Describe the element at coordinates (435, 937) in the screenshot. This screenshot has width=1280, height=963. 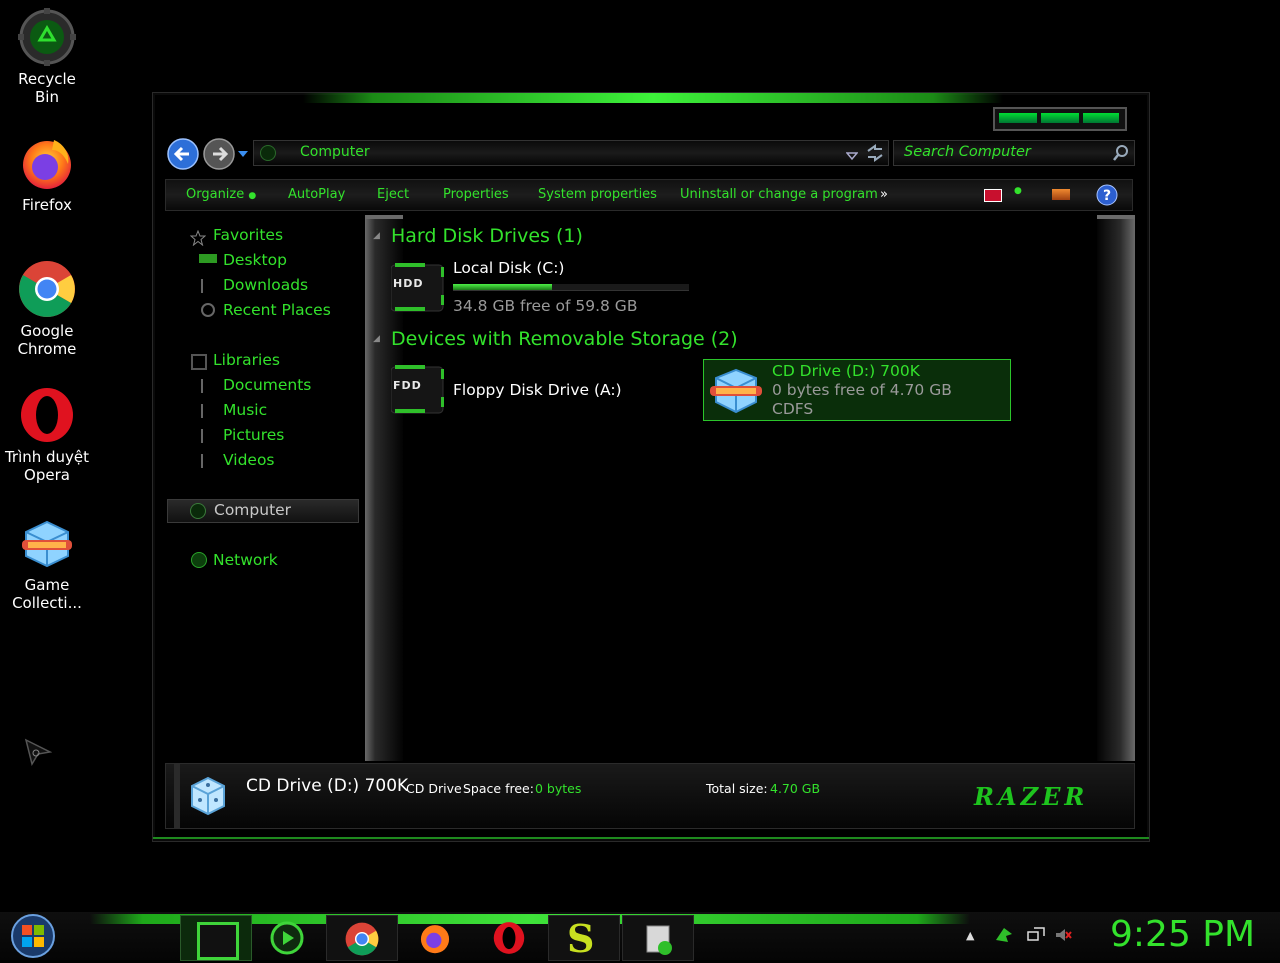
I see `taskbar-firefox-button` at that location.